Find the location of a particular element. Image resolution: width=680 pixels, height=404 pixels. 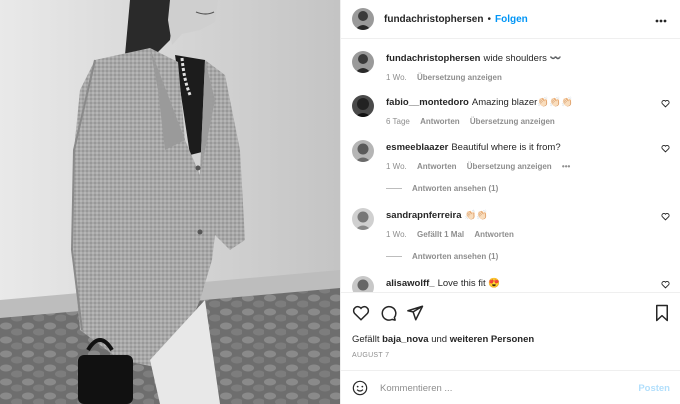

caption-translate-button: Übersetzung anzeigen is located at coordinates (459, 77).